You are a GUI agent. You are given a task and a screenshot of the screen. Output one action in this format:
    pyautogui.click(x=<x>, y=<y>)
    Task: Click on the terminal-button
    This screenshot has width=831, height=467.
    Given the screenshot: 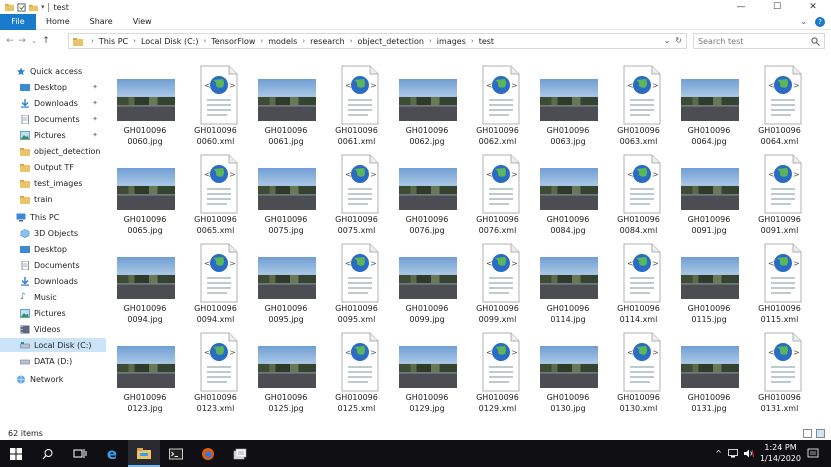 What is the action you would take?
    pyautogui.click(x=176, y=453)
    